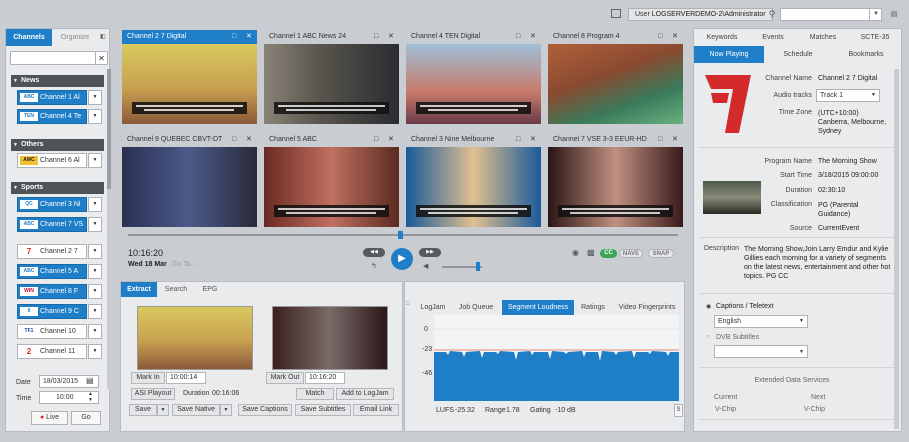 This screenshot has width=909, height=442. What do you see at coordinates (53, 58) in the screenshot?
I see `channel-filter-input` at bounding box center [53, 58].